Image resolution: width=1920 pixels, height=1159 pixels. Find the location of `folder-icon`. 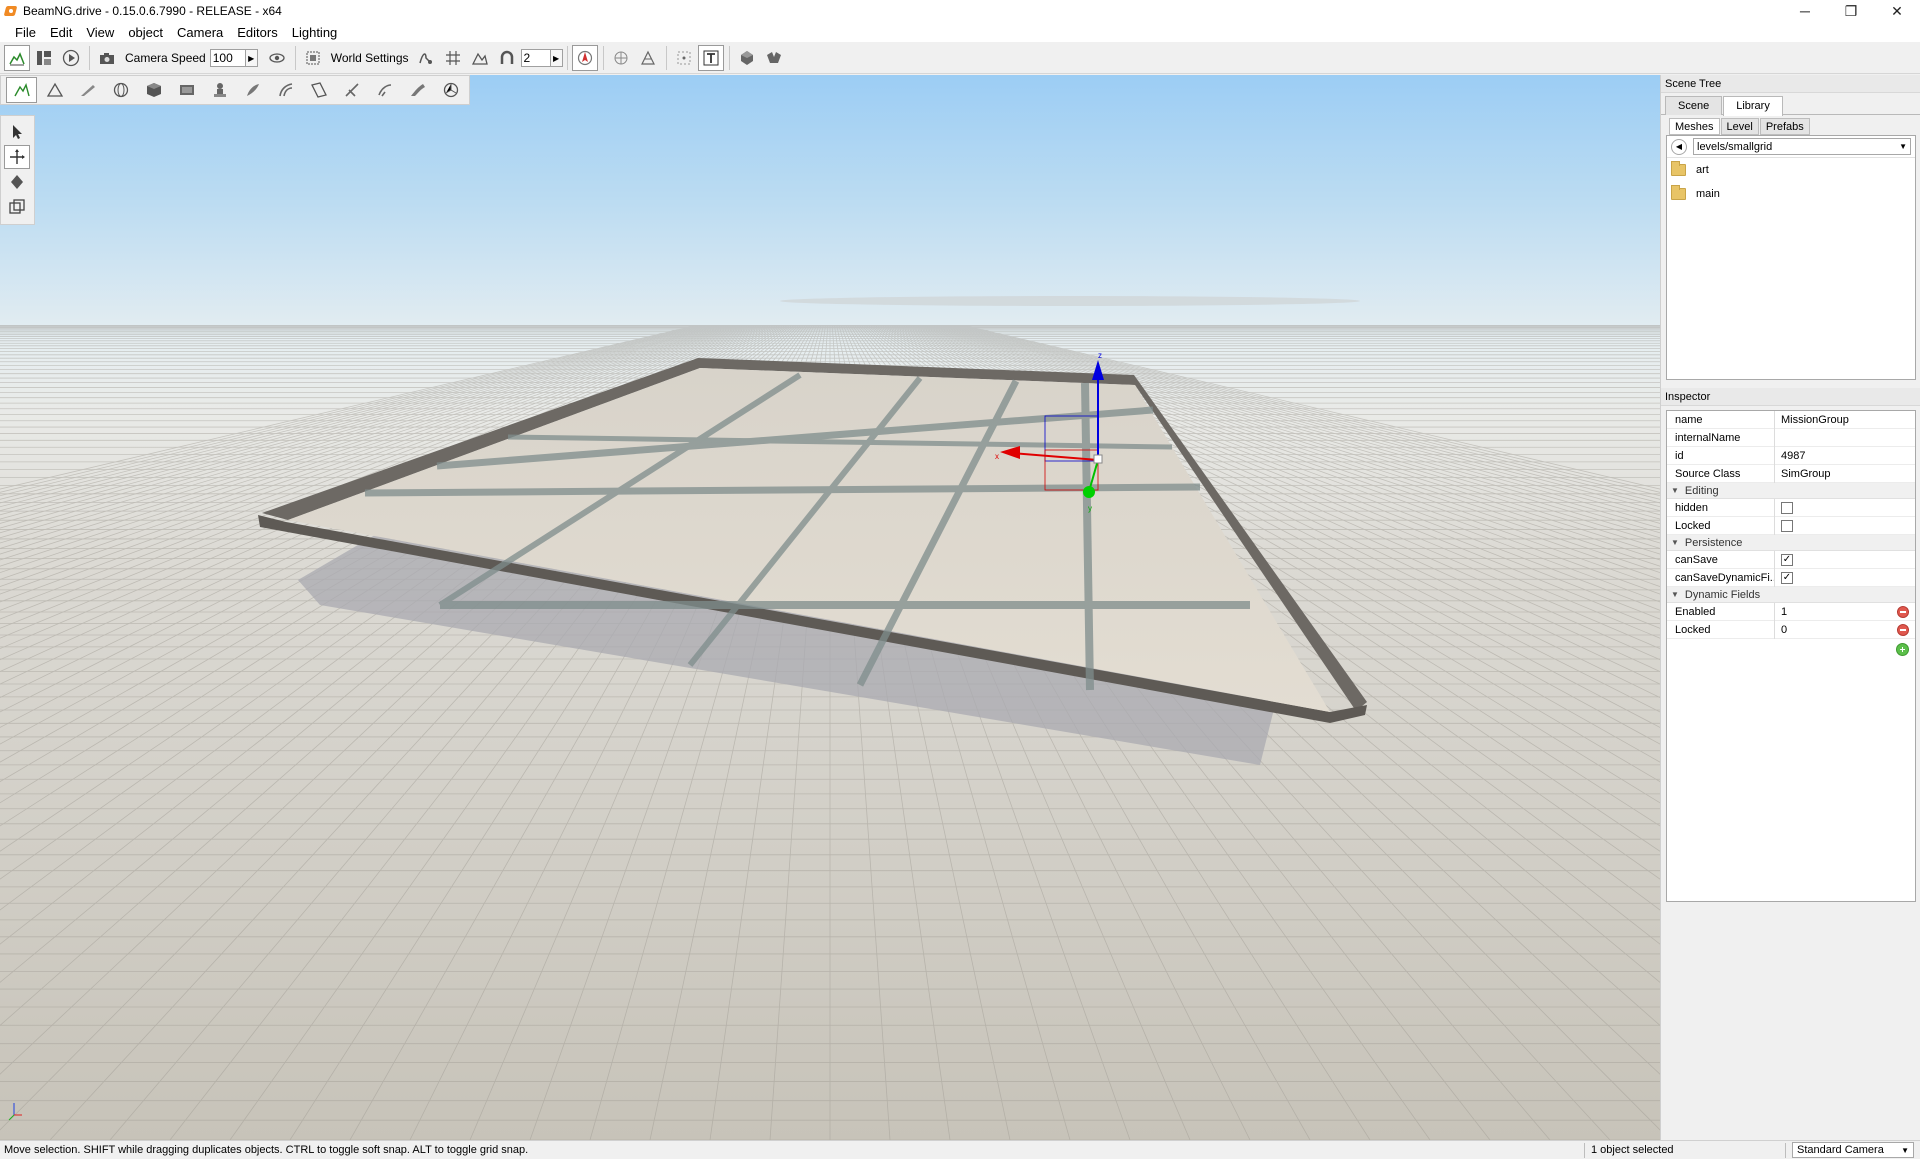

folder-icon is located at coordinates (1678, 168).